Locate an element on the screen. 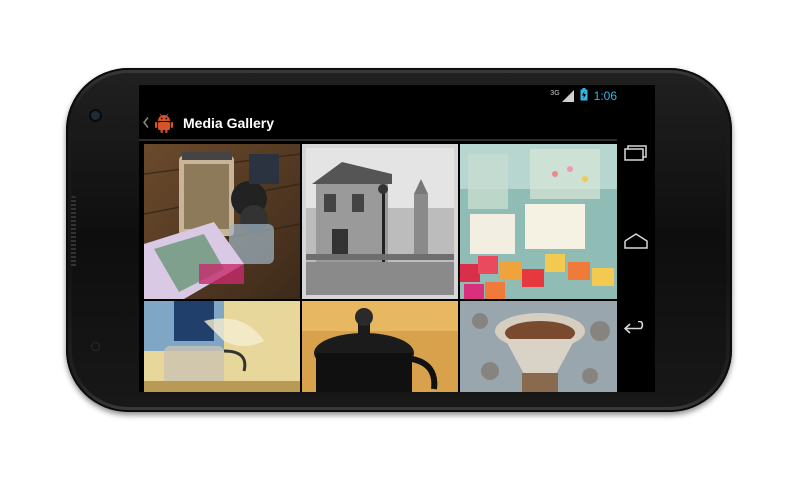  chevron-left-icon is located at coordinates (147, 123).